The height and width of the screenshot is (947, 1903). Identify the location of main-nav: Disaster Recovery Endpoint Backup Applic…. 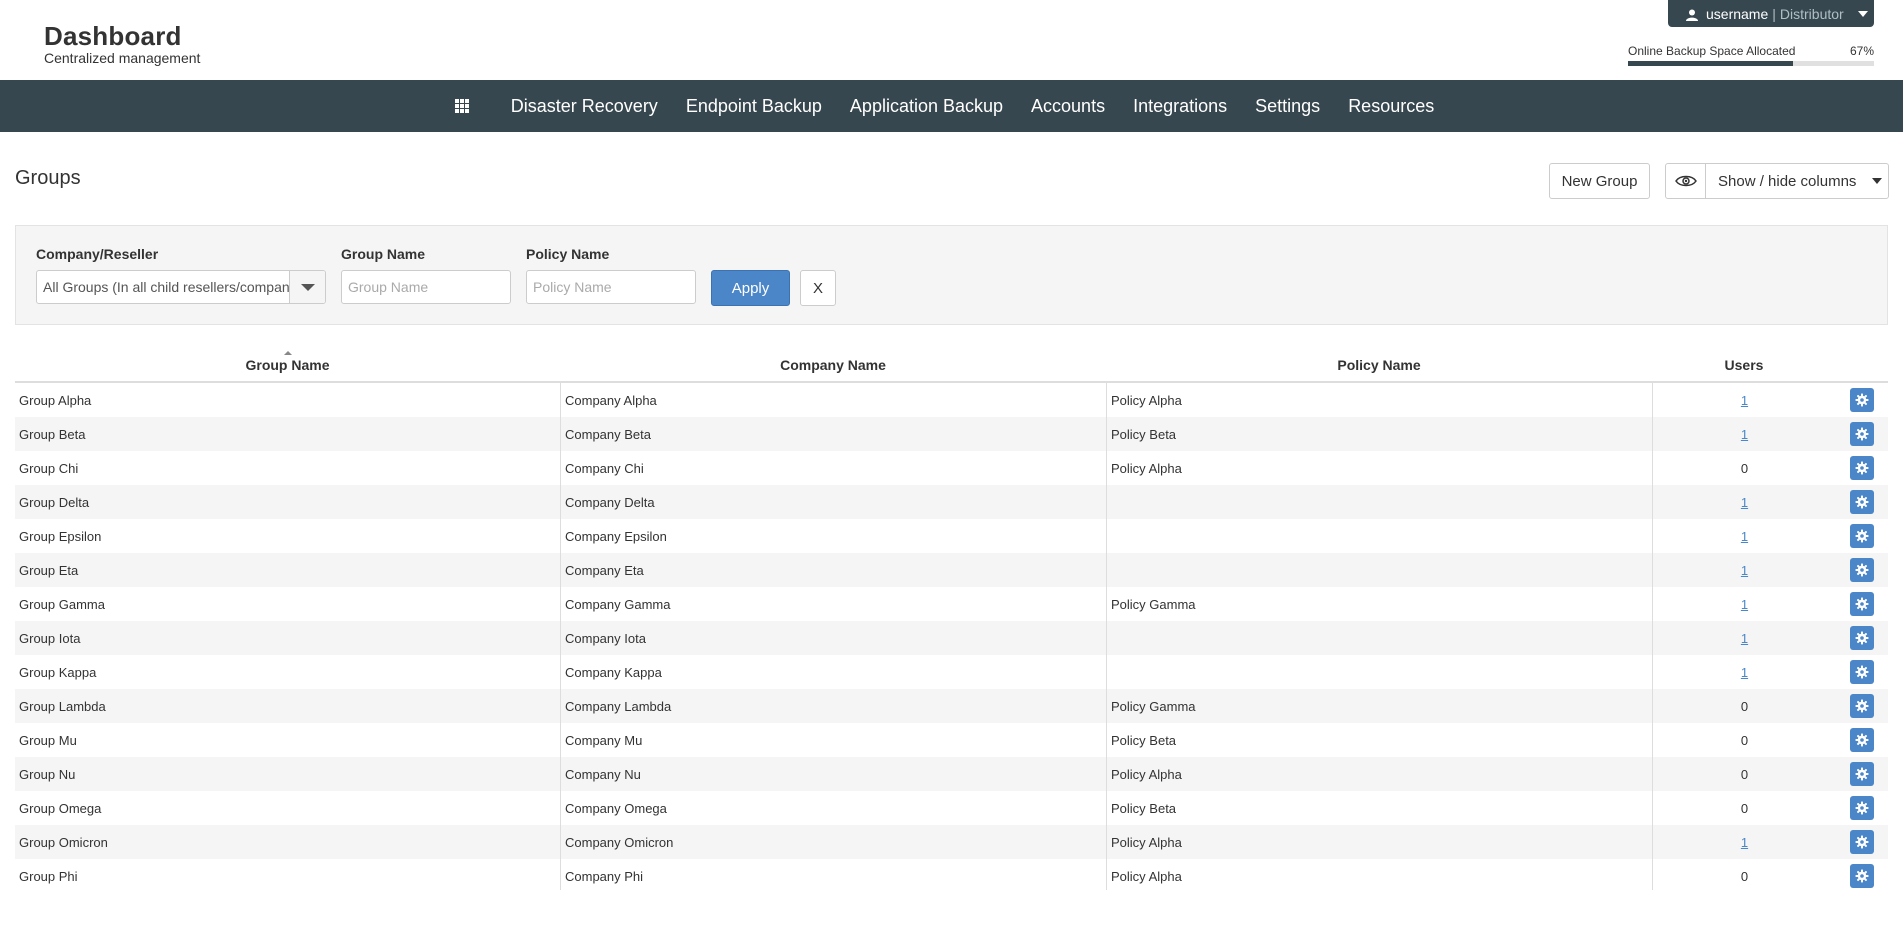
(951, 106).